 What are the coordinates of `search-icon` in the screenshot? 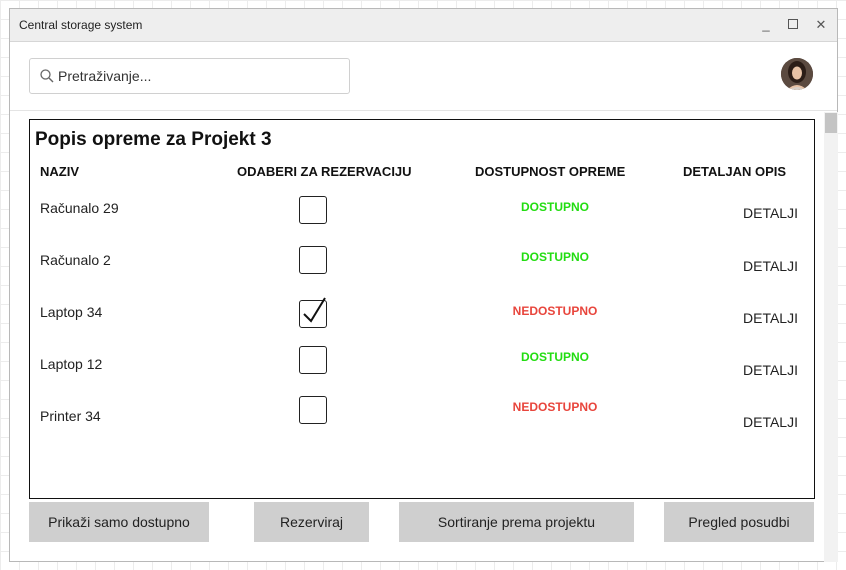 It's located at (47, 76).